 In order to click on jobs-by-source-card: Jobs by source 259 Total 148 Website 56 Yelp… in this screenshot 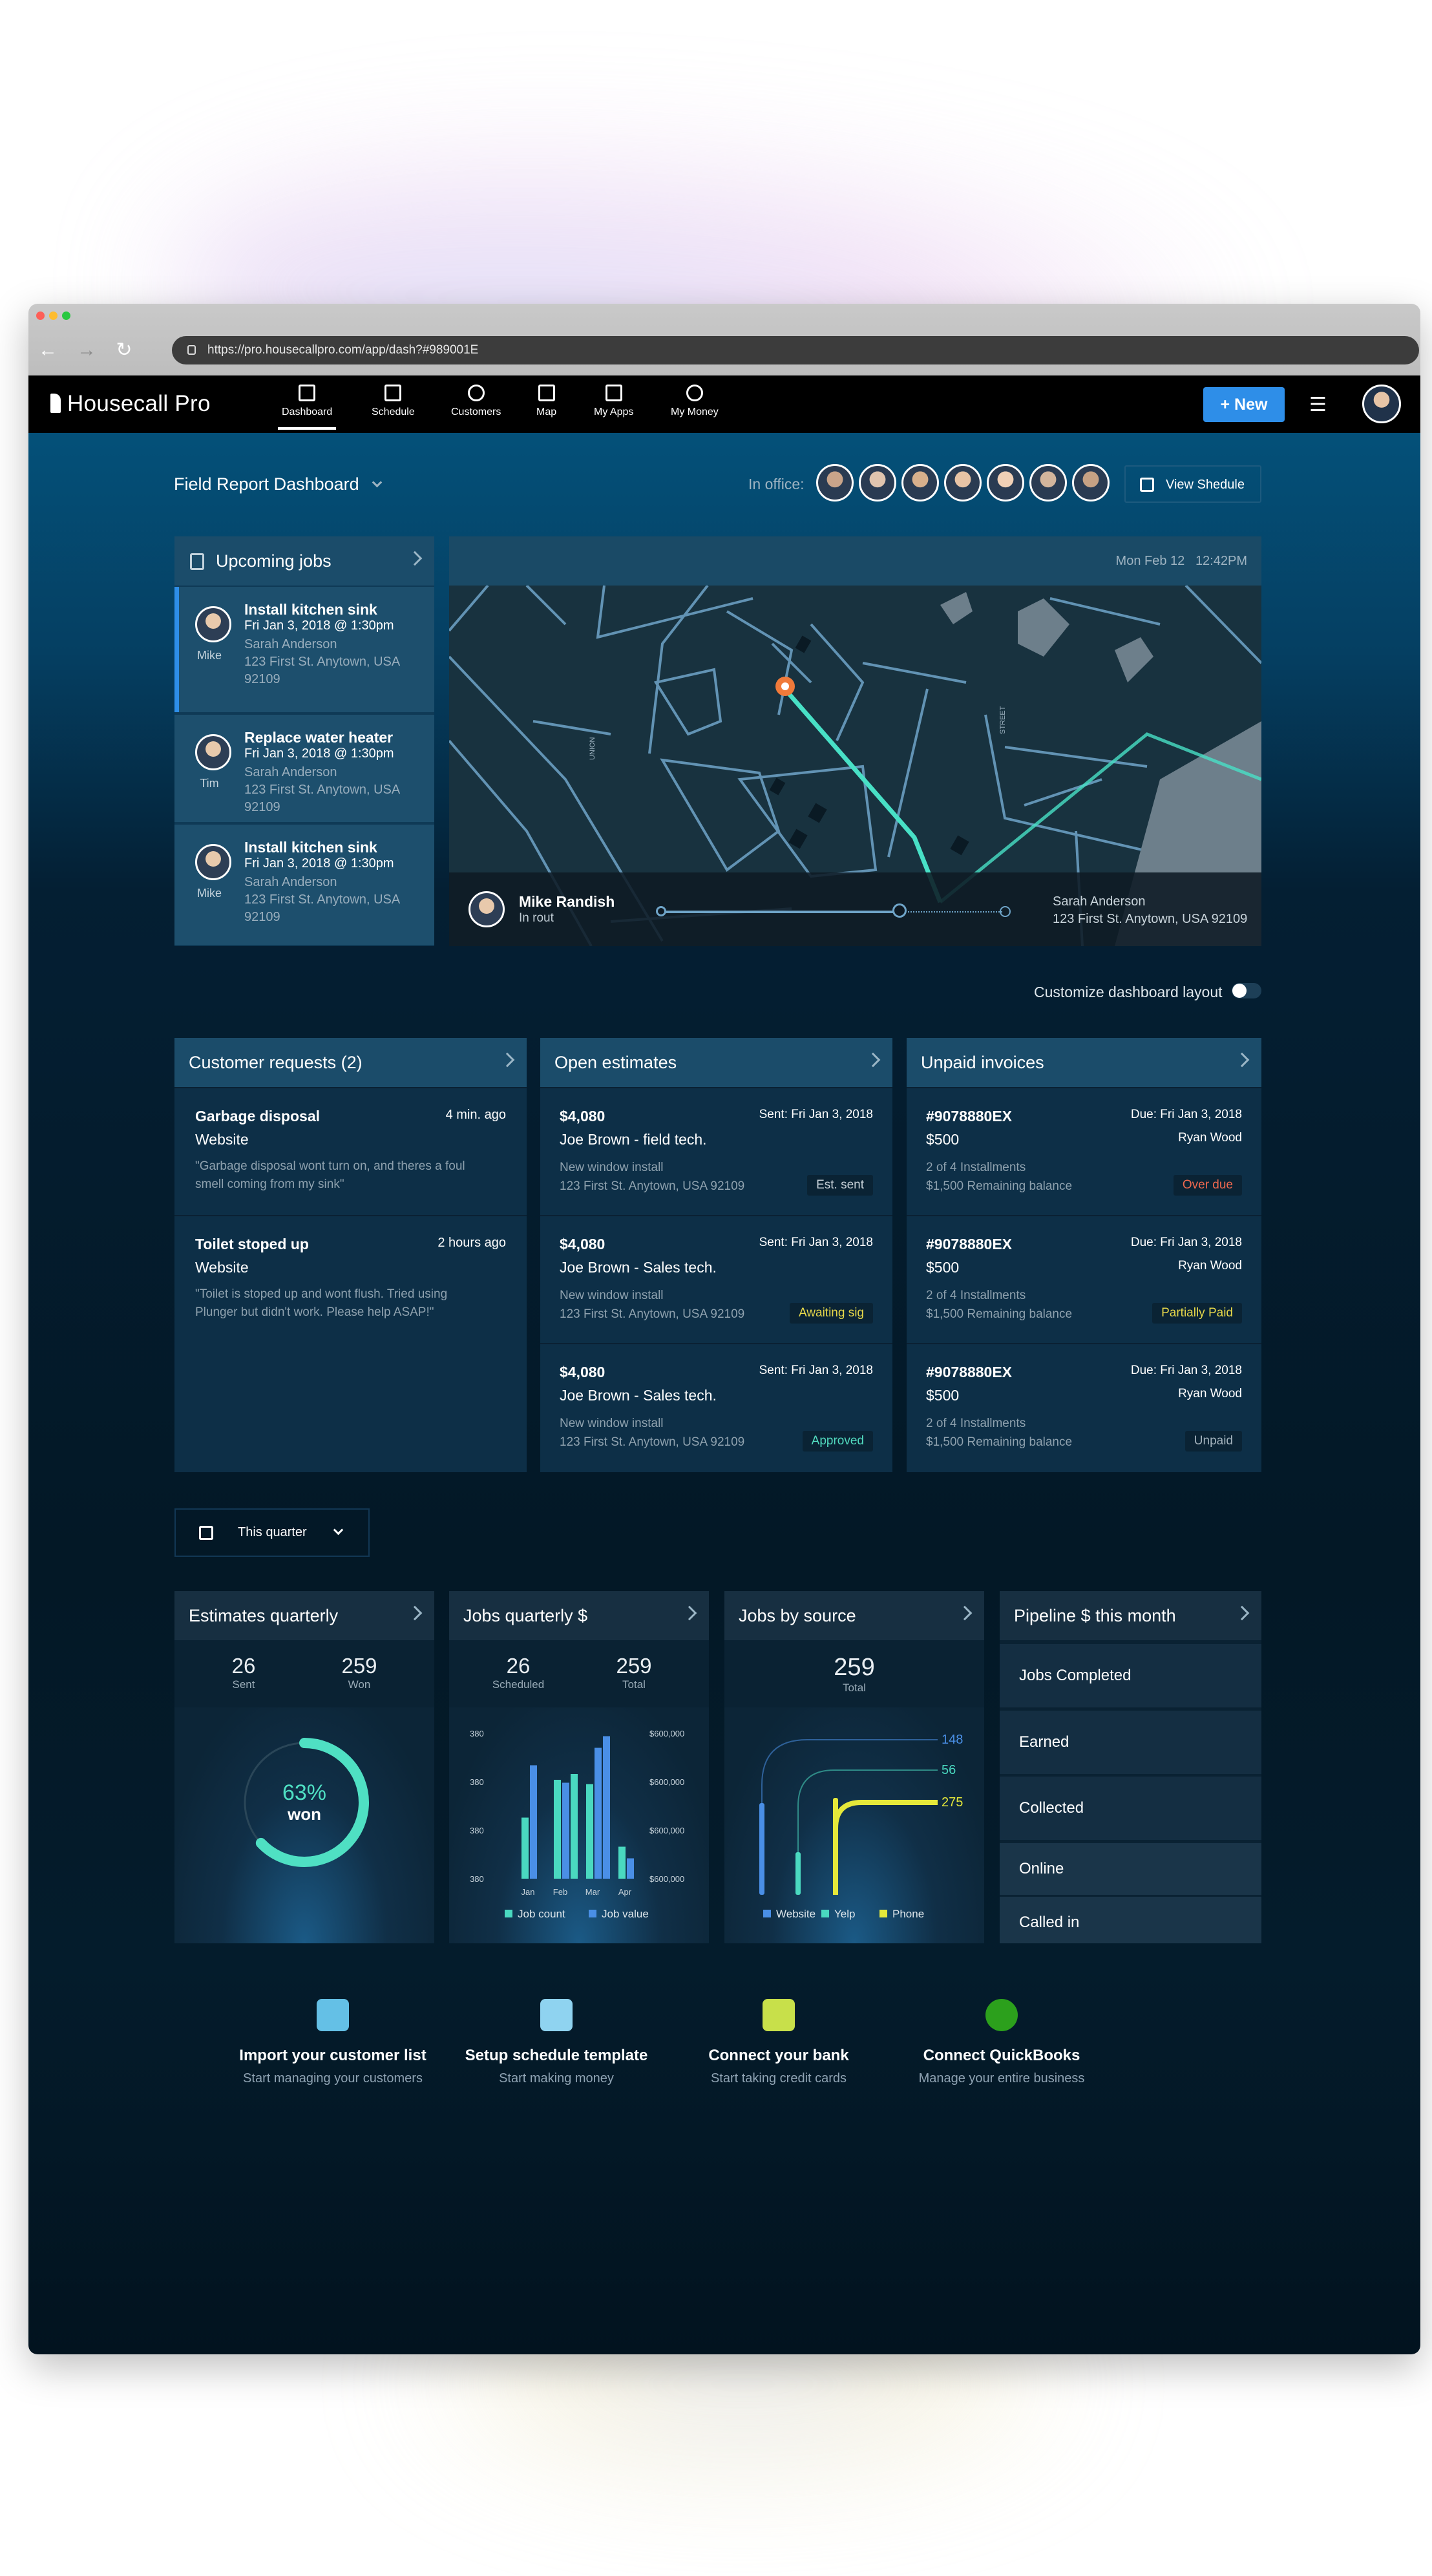, I will do `click(854, 1767)`.